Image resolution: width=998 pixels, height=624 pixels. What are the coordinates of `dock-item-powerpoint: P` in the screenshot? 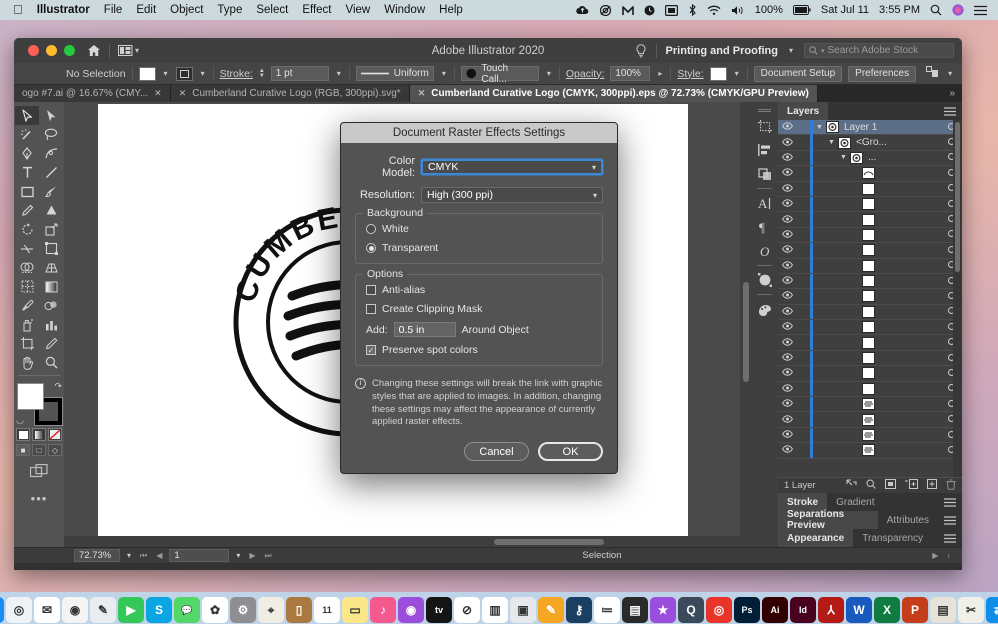 It's located at (915, 610).